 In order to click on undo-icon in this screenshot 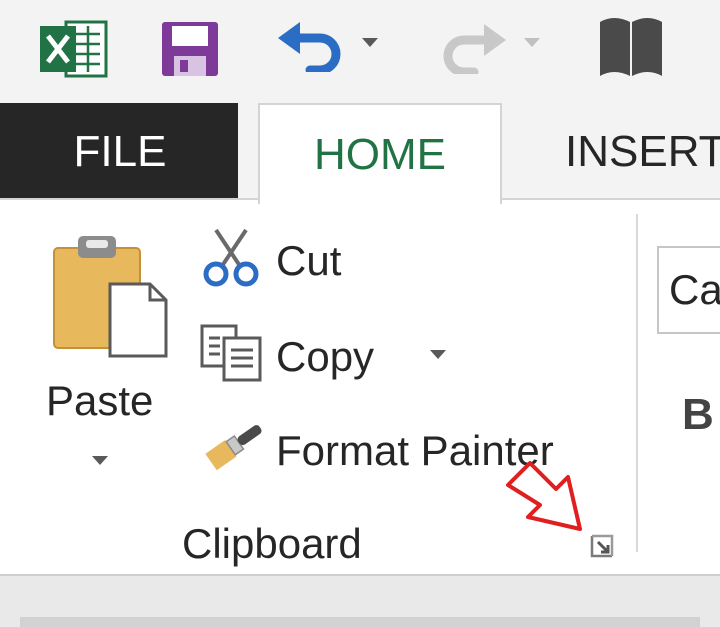, I will do `click(309, 46)`.